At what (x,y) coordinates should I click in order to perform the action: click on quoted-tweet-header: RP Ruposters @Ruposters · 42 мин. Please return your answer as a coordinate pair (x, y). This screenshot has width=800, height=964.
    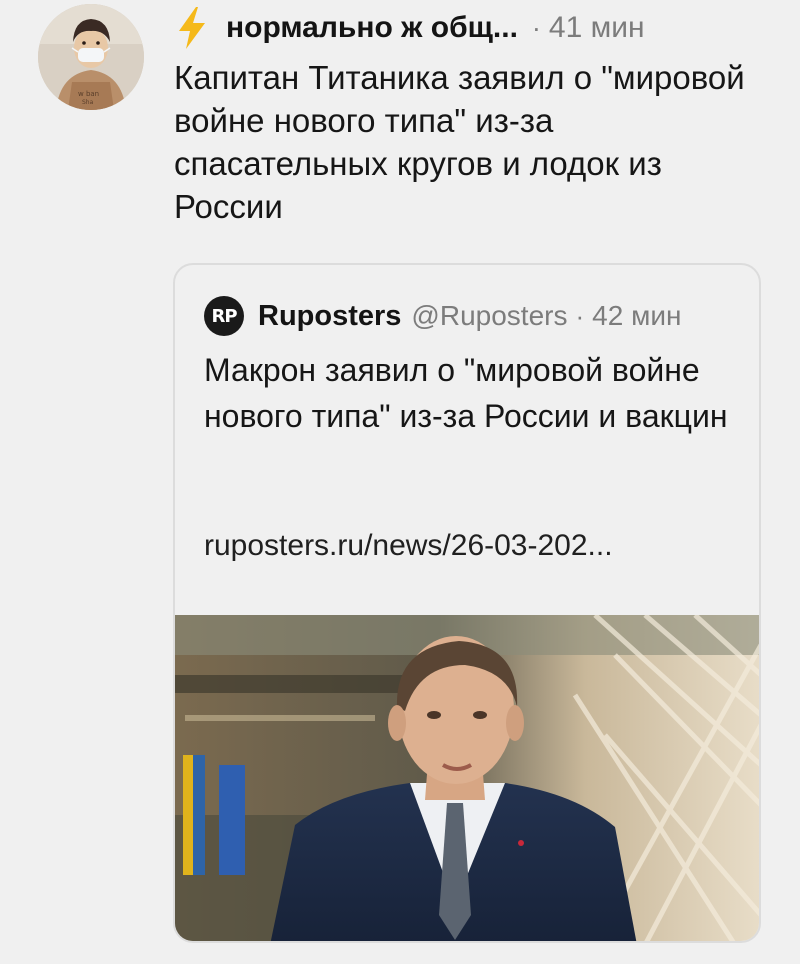
    Looking at the image, I should click on (442, 316).